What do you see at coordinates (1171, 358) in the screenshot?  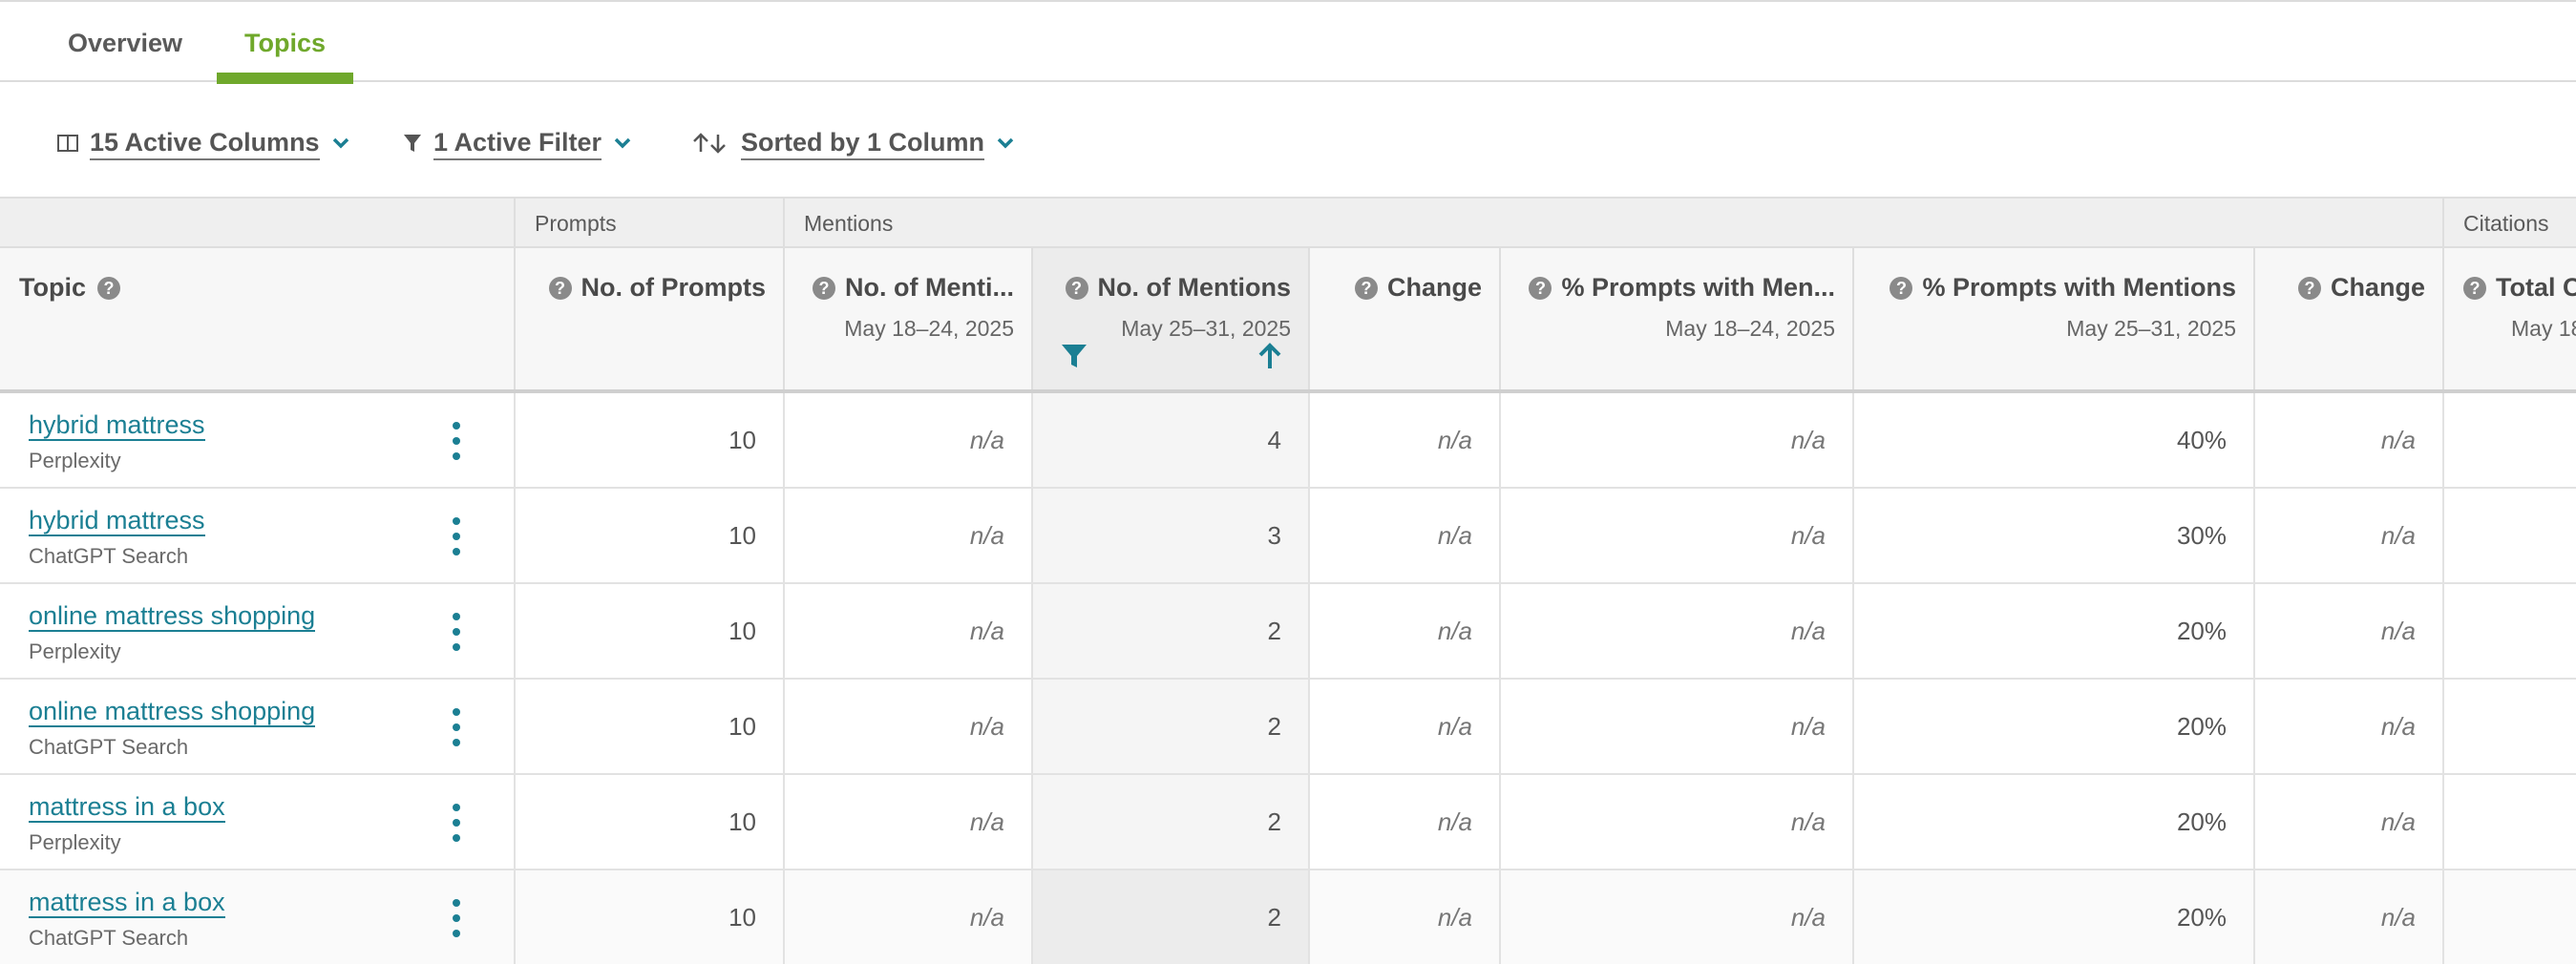 I see `column-status-icons` at bounding box center [1171, 358].